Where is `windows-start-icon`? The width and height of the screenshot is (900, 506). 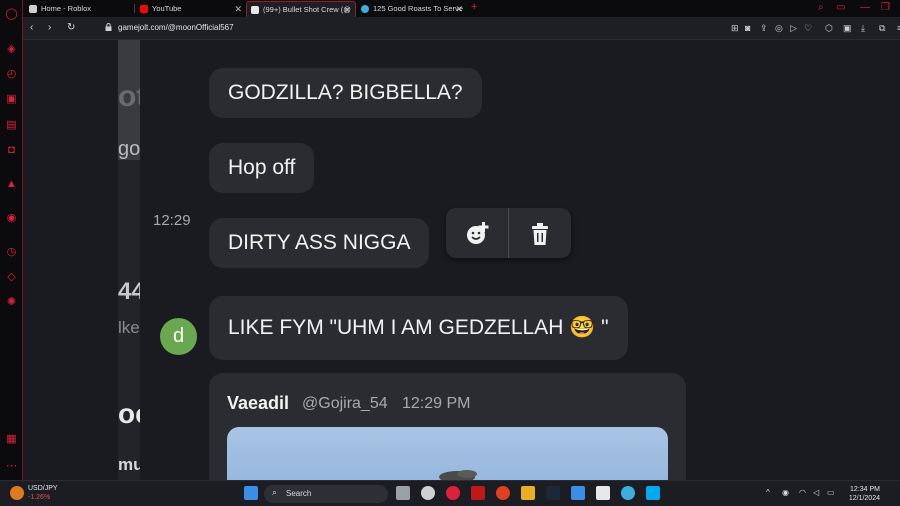 windows-start-icon is located at coordinates (251, 493).